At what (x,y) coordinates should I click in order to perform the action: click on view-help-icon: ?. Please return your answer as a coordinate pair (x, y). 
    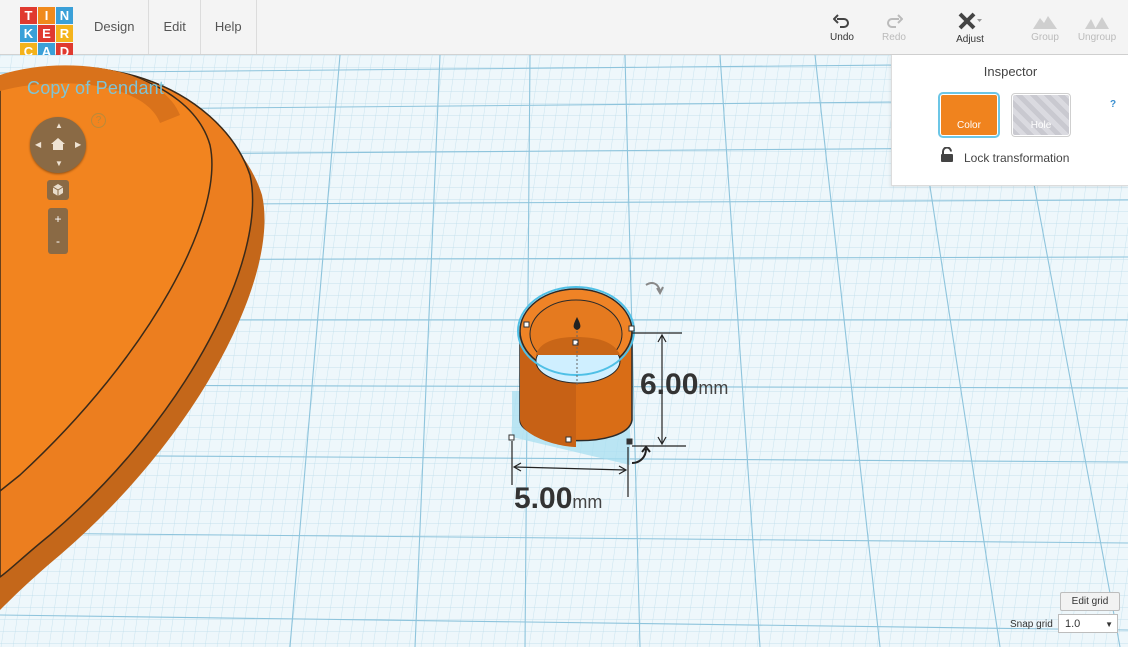
    Looking at the image, I should click on (98, 120).